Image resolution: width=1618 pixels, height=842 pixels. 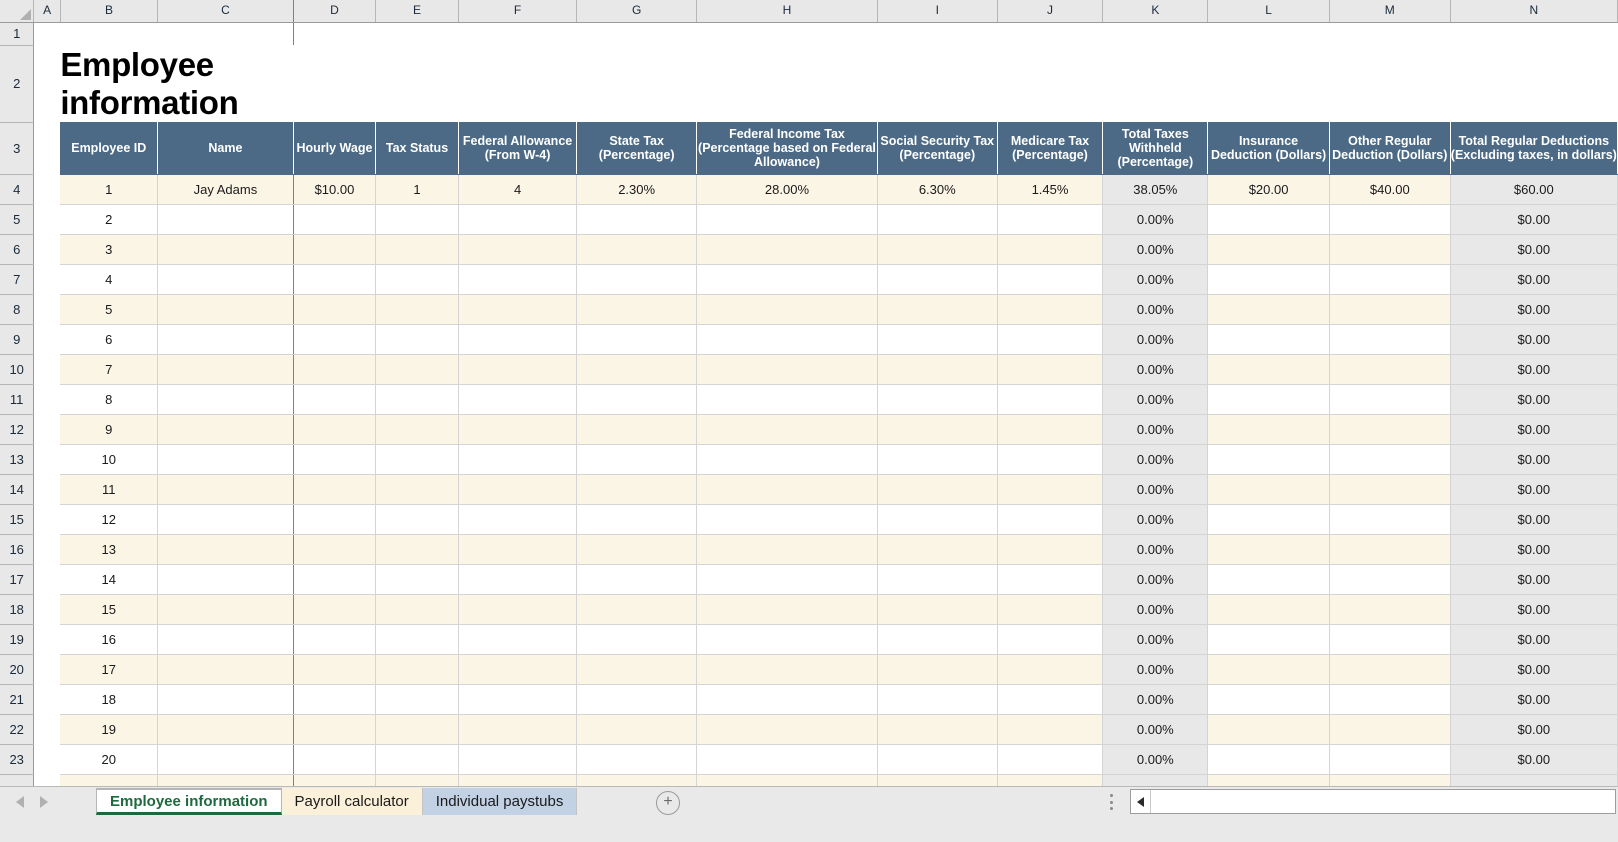 I want to click on cell-J1, so click(x=1050, y=33).